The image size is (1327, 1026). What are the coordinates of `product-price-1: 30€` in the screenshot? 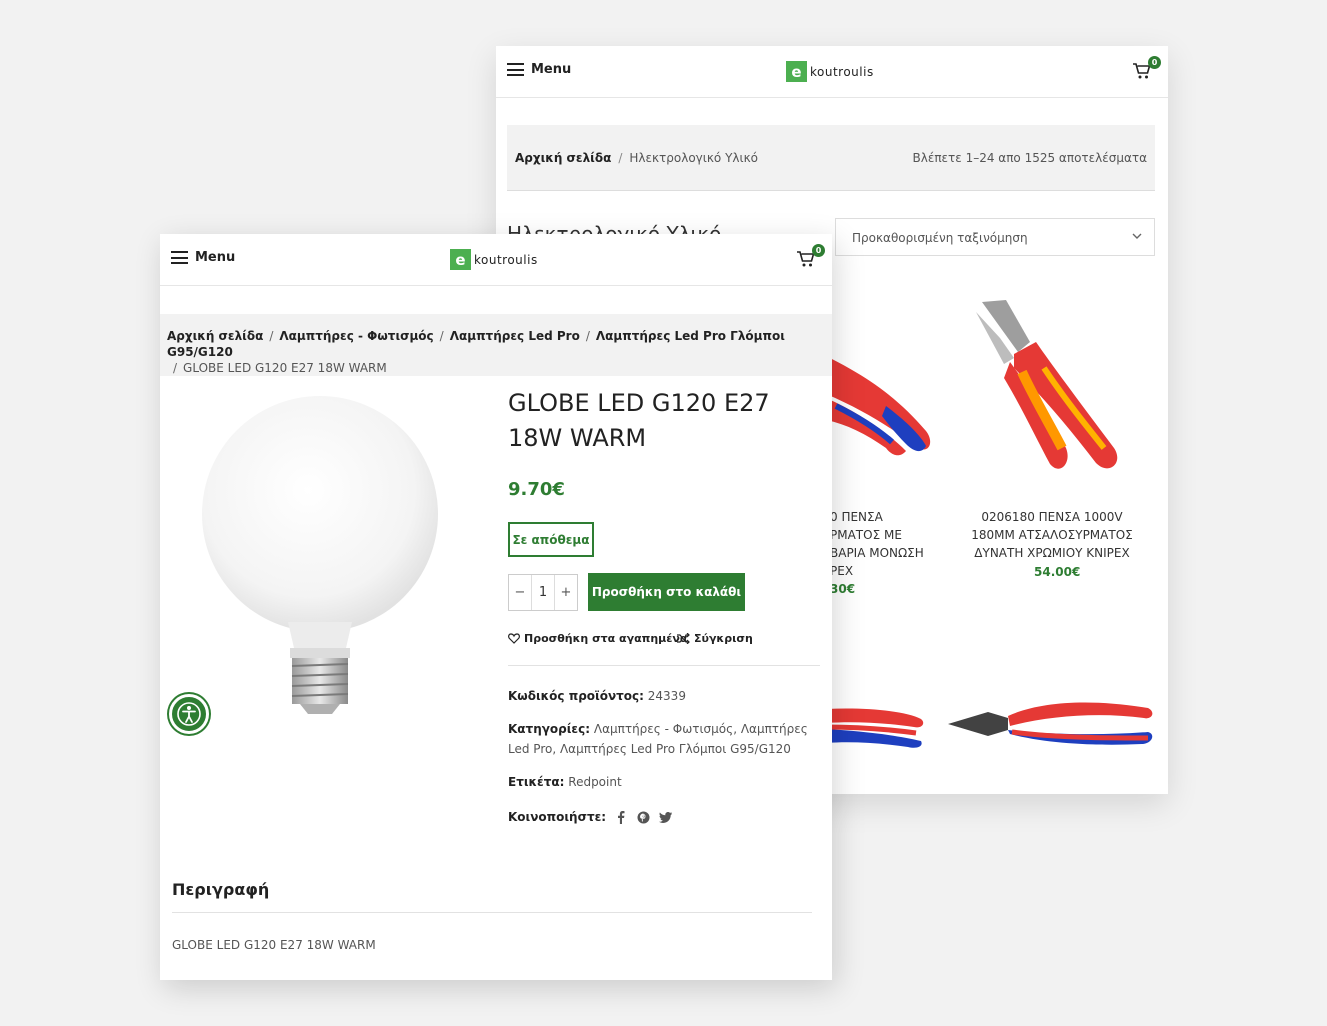 It's located at (843, 589).